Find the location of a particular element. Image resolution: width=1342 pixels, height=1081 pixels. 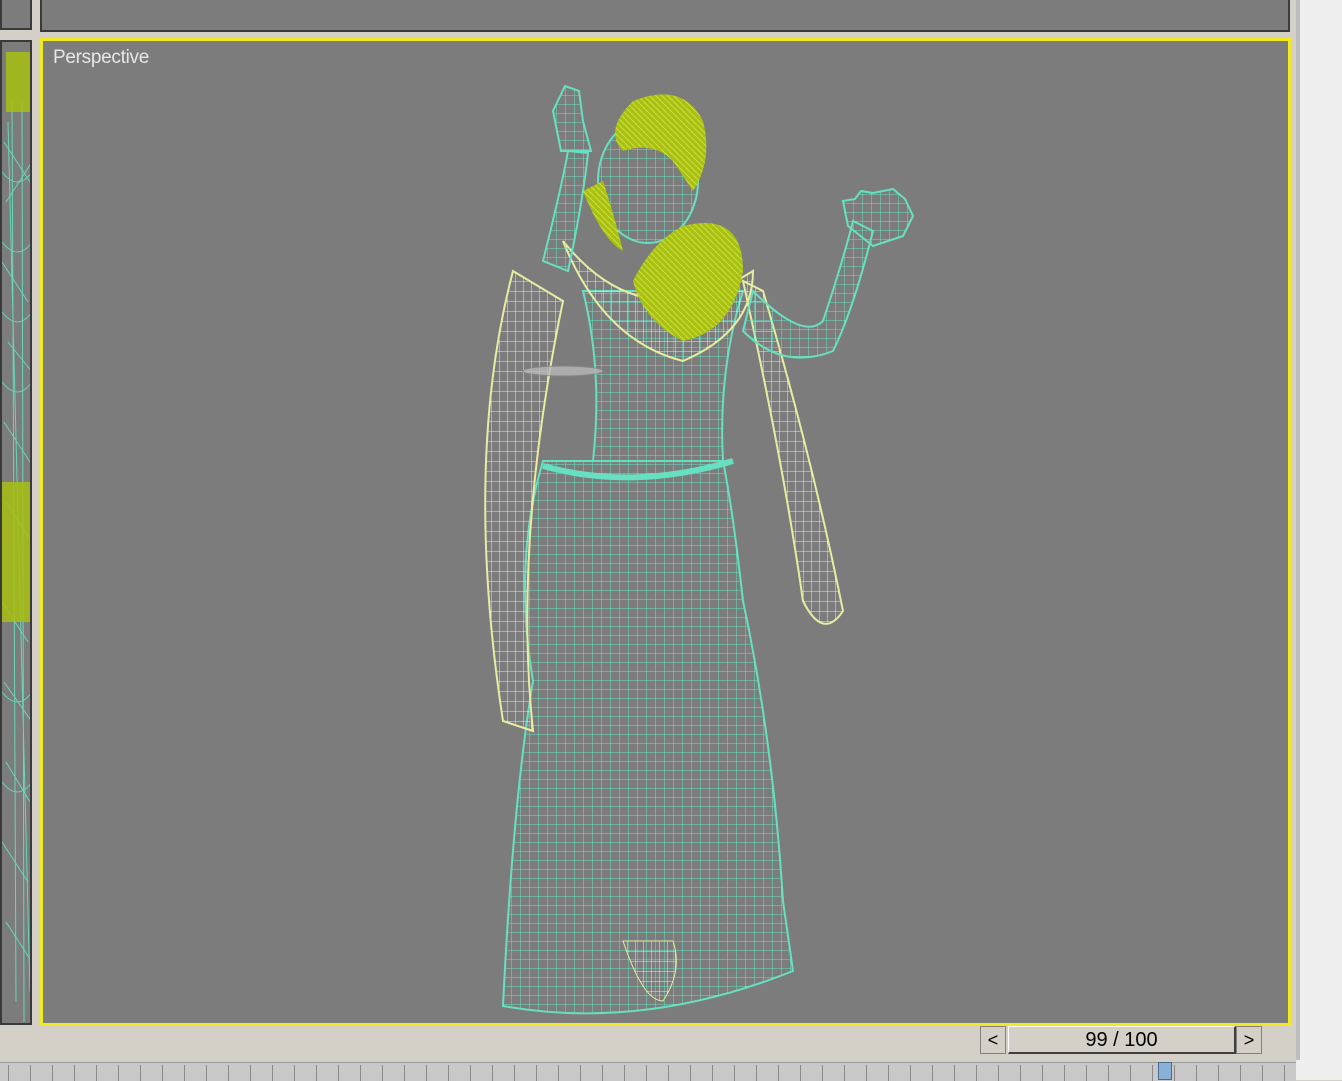

frame-counter: 99 / 100 is located at coordinates (1121, 1040).